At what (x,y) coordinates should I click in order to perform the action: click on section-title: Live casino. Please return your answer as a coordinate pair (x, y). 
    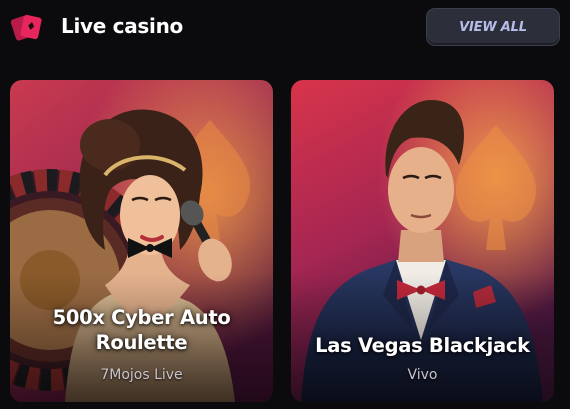
    Looking at the image, I should click on (122, 26).